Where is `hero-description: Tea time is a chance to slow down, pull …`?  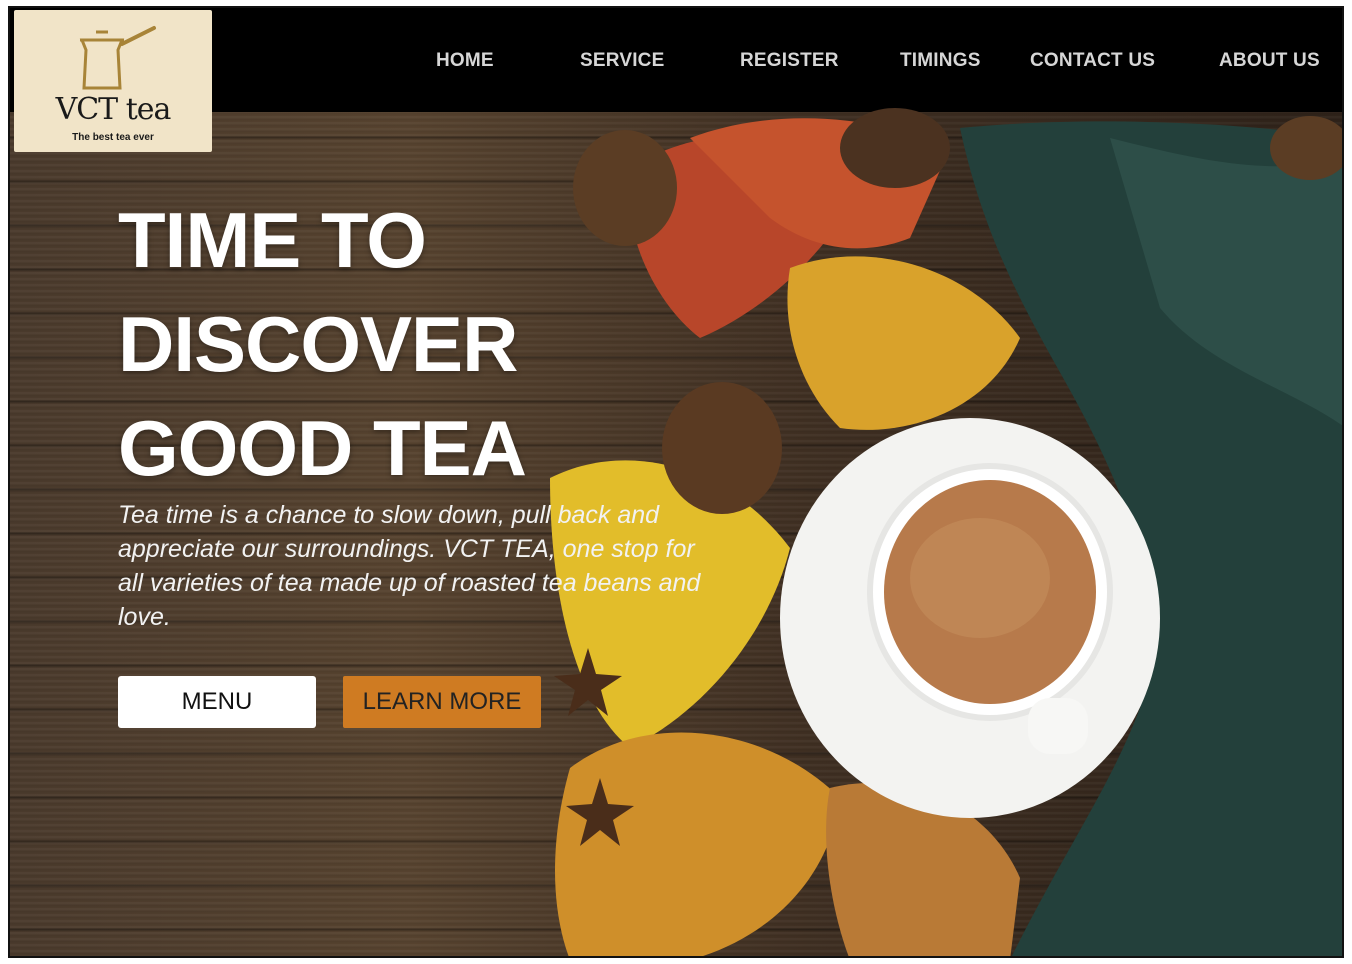 hero-description: Tea time is a chance to slow down, pull … is located at coordinates (409, 566).